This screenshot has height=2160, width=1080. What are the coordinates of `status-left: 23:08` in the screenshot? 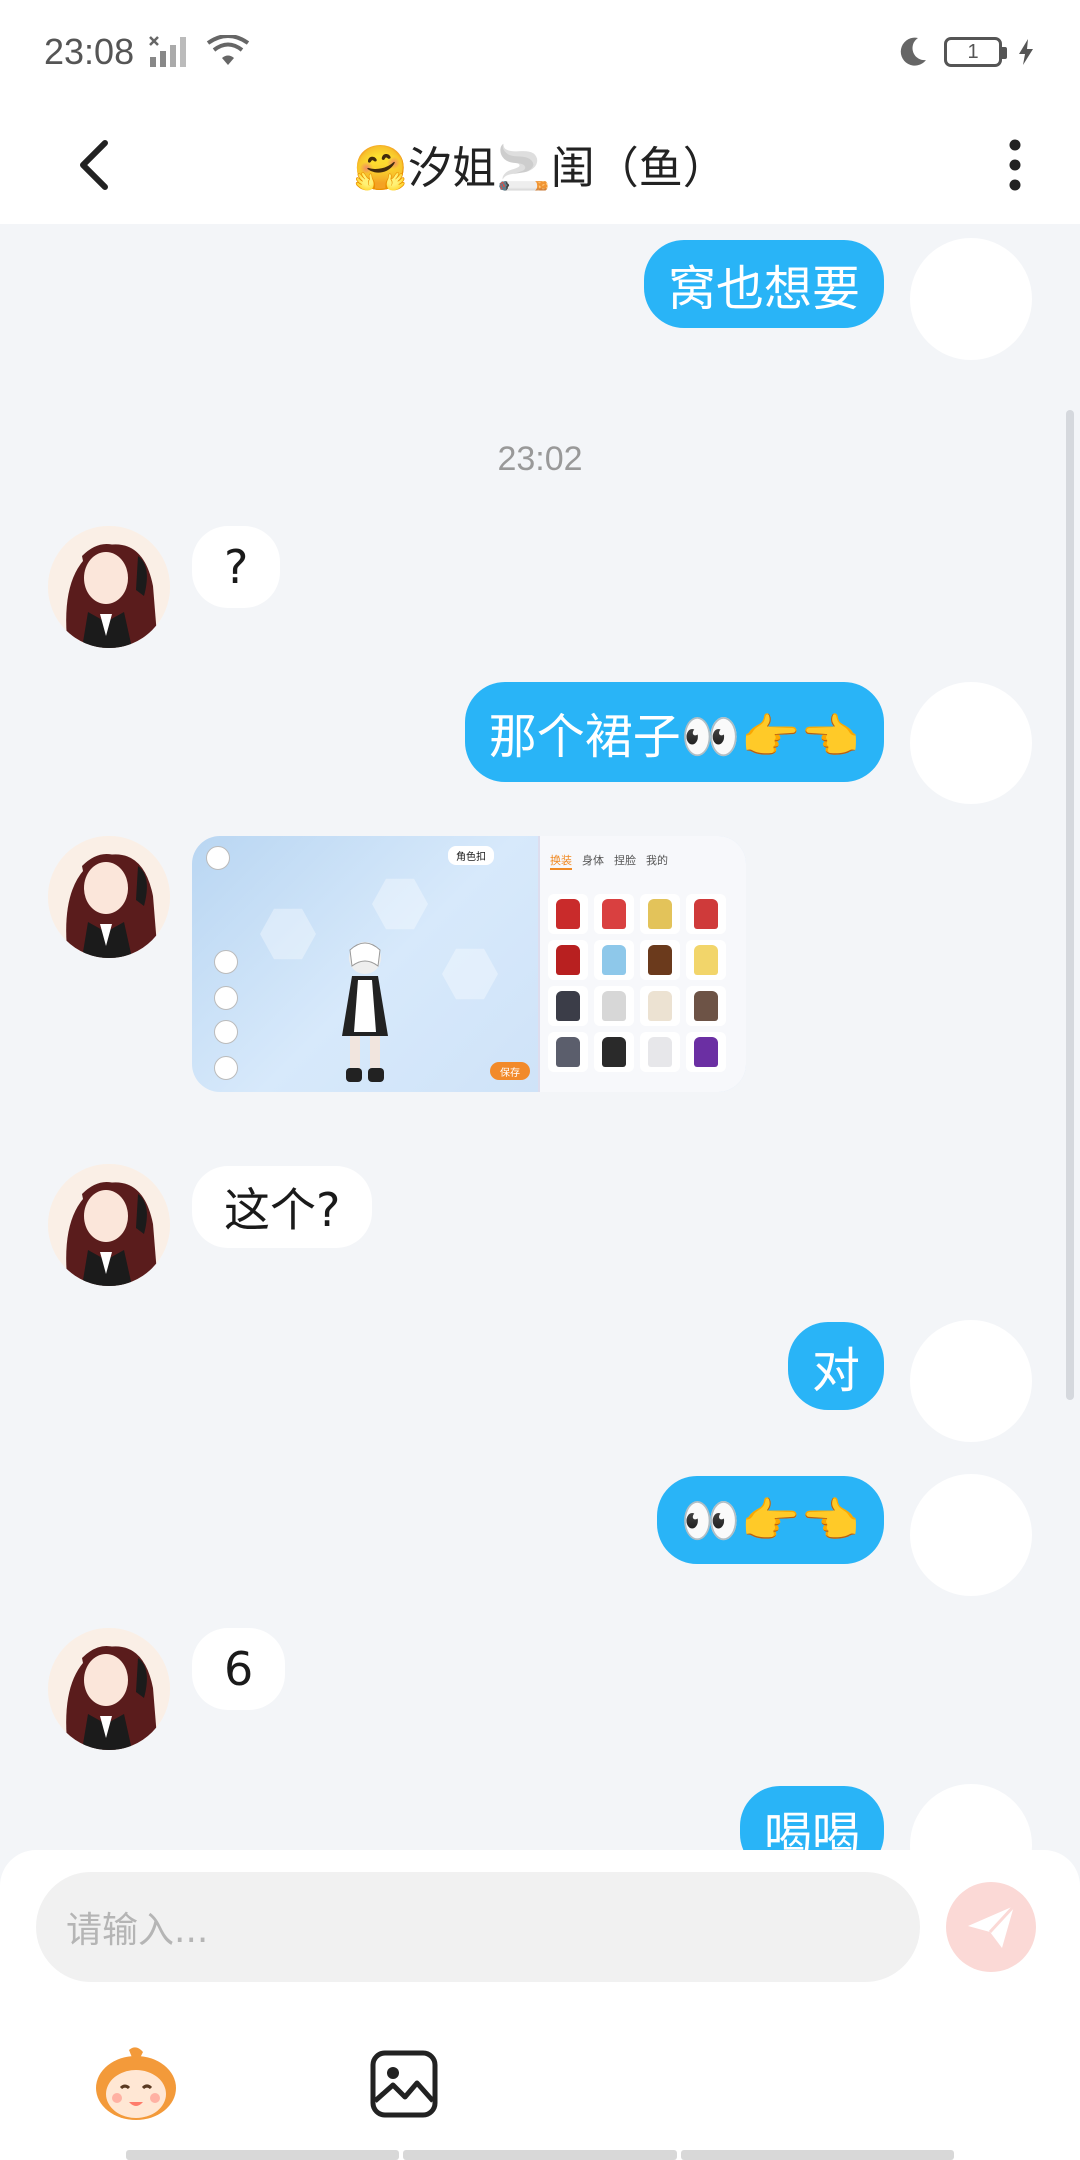 It's located at (147, 52).